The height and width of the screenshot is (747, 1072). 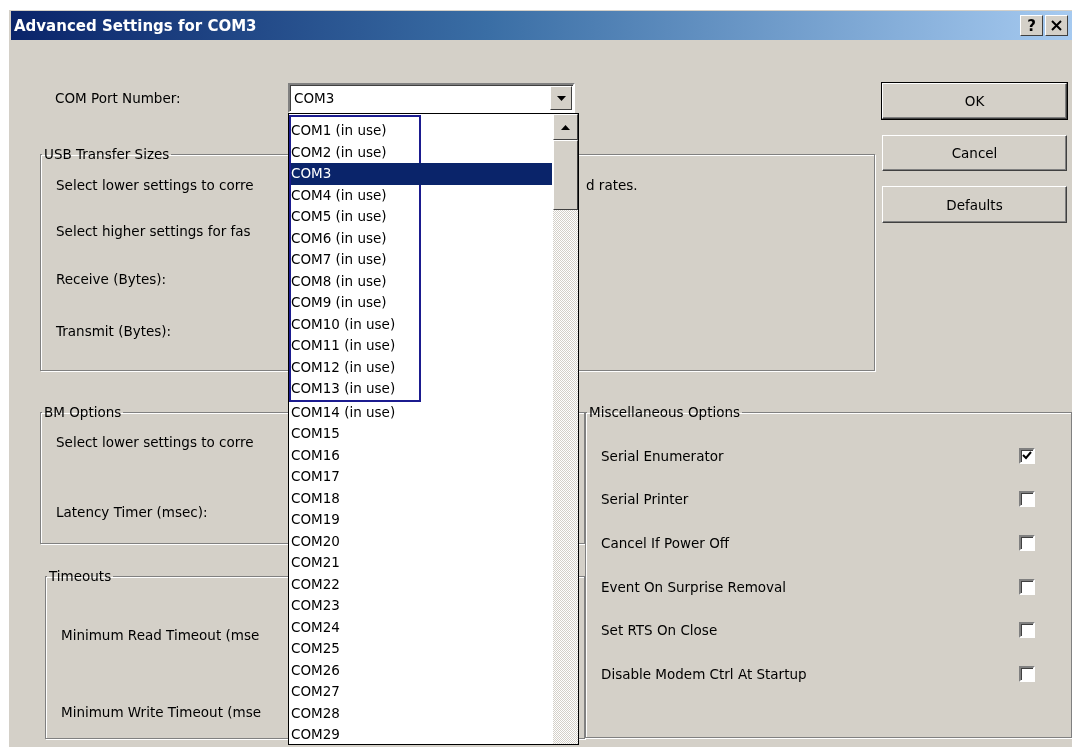 I want to click on list-item: COM24, so click(x=421, y=627).